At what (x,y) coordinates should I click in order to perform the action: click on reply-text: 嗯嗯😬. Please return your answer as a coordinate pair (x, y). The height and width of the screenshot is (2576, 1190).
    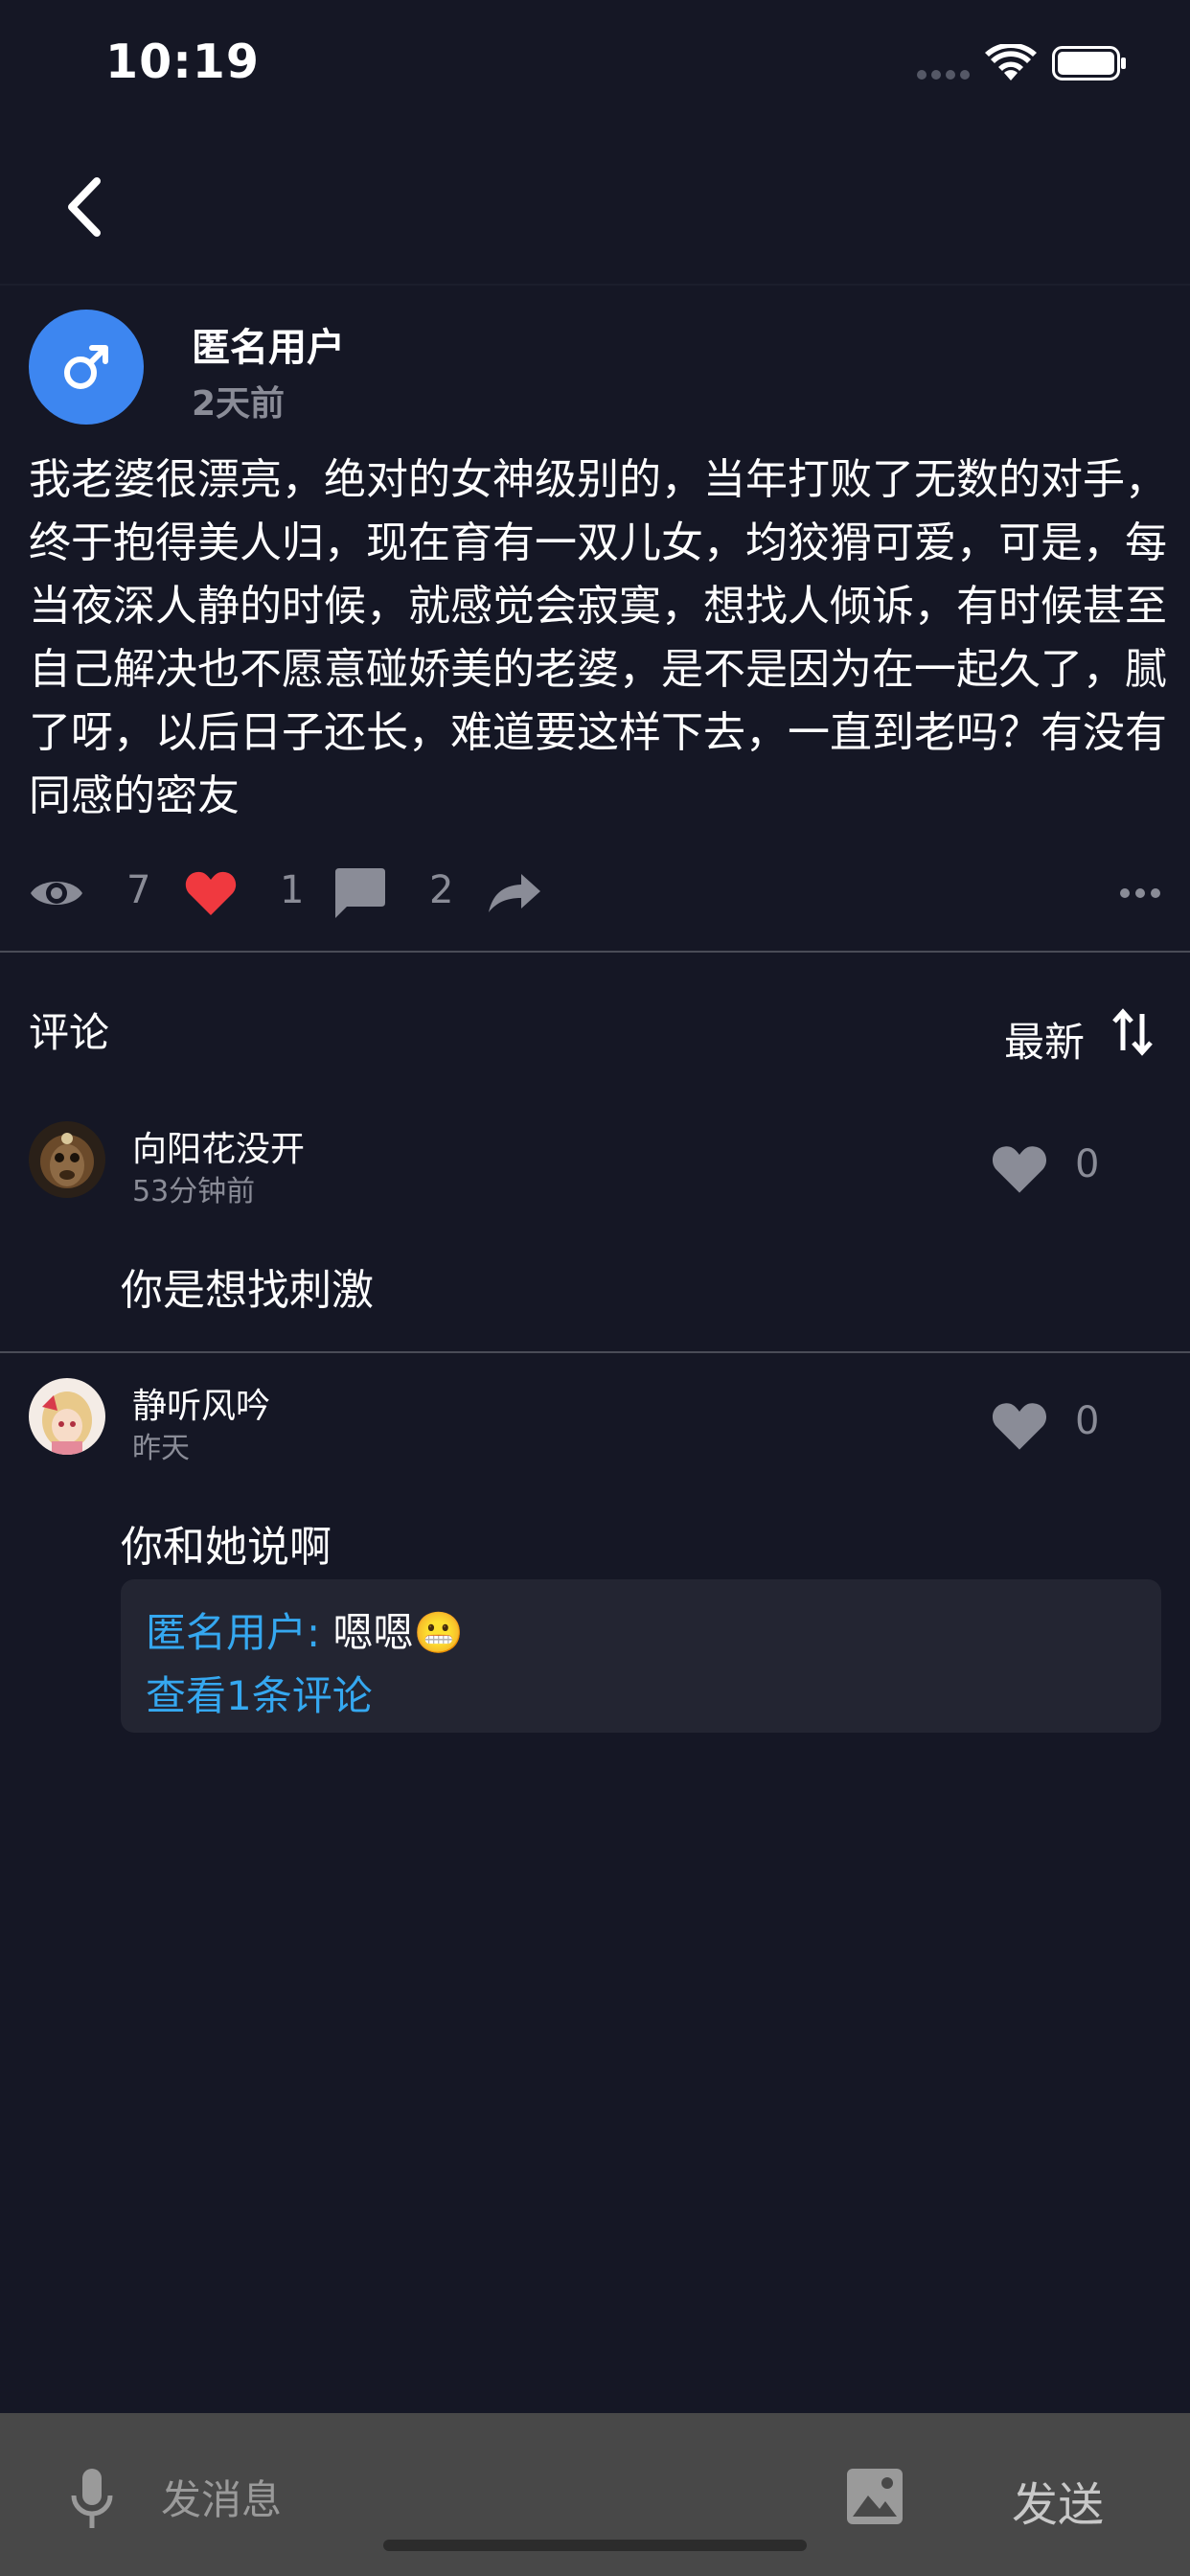
    Looking at the image, I should click on (392, 1632).